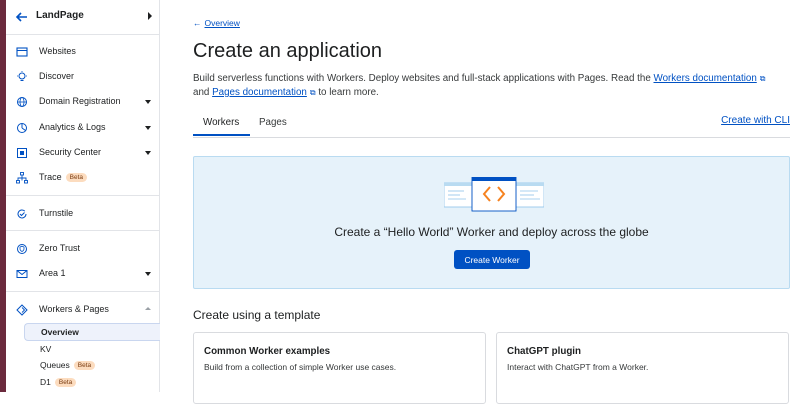 Image resolution: width=812 pixels, height=404 pixels. I want to click on sidebar-item-label: Turnstile, so click(56, 213).